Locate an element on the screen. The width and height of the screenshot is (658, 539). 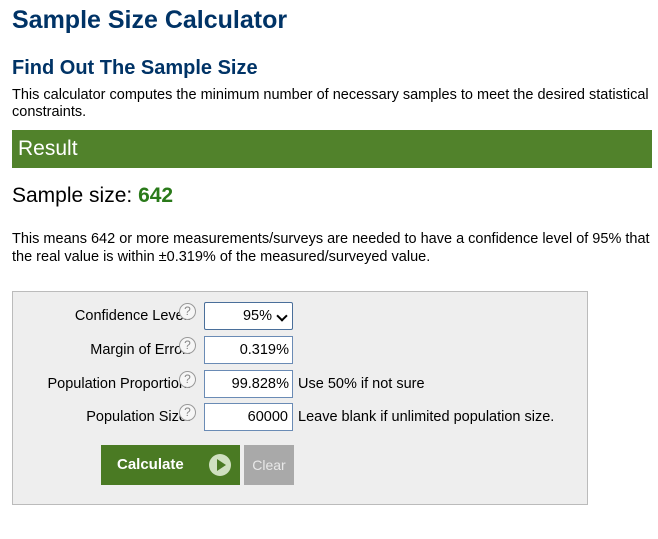
confidence-level-select: 95% is located at coordinates (248, 316).